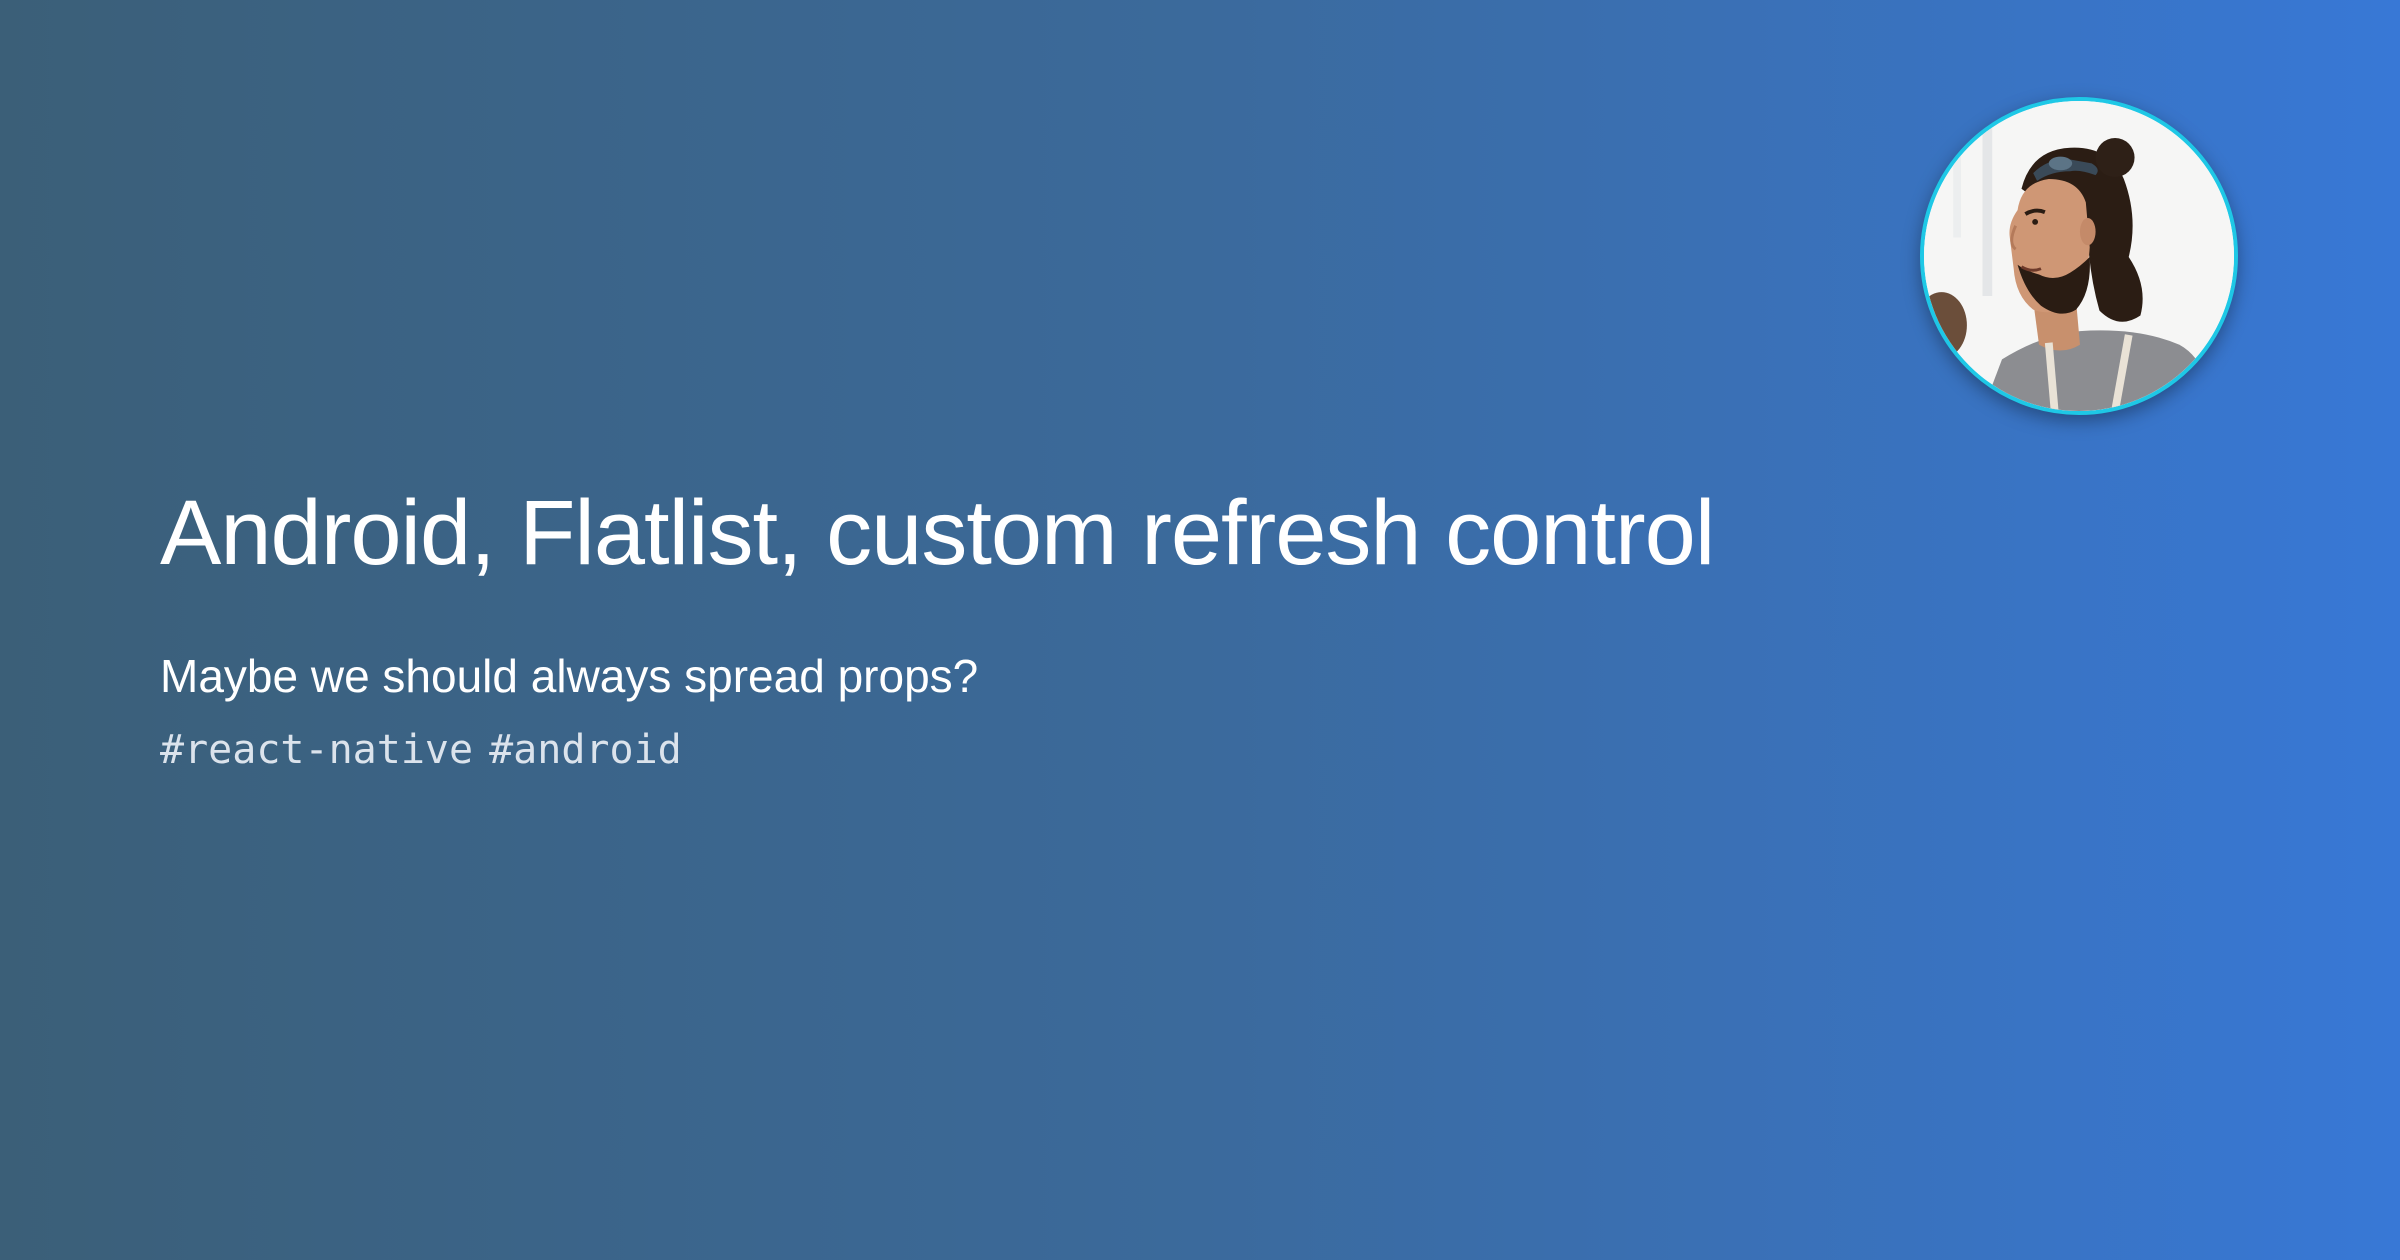 Image resolution: width=2400 pixels, height=1260 pixels. Describe the element at coordinates (569, 676) in the screenshot. I see `post-subtitle: Maybe we should always spread props?` at that location.